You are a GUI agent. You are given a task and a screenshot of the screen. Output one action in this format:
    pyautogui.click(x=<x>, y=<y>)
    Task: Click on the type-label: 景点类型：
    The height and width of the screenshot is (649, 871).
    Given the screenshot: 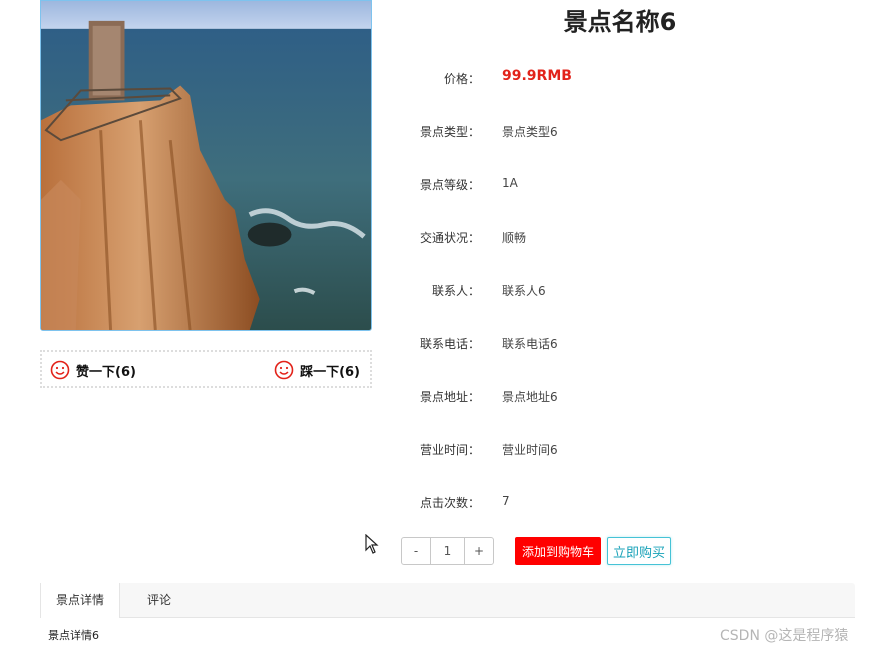 What is the action you would take?
    pyautogui.click(x=449, y=132)
    